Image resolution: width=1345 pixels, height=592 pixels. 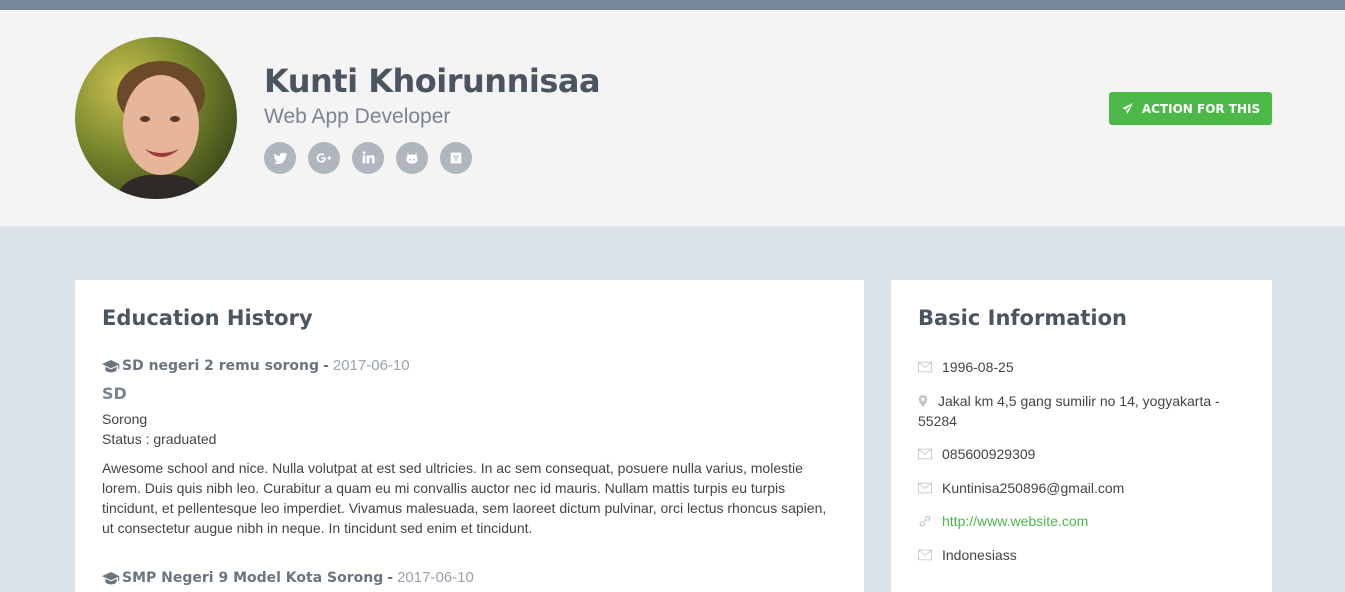 I want to click on linkedin-link, so click(x=368, y=158).